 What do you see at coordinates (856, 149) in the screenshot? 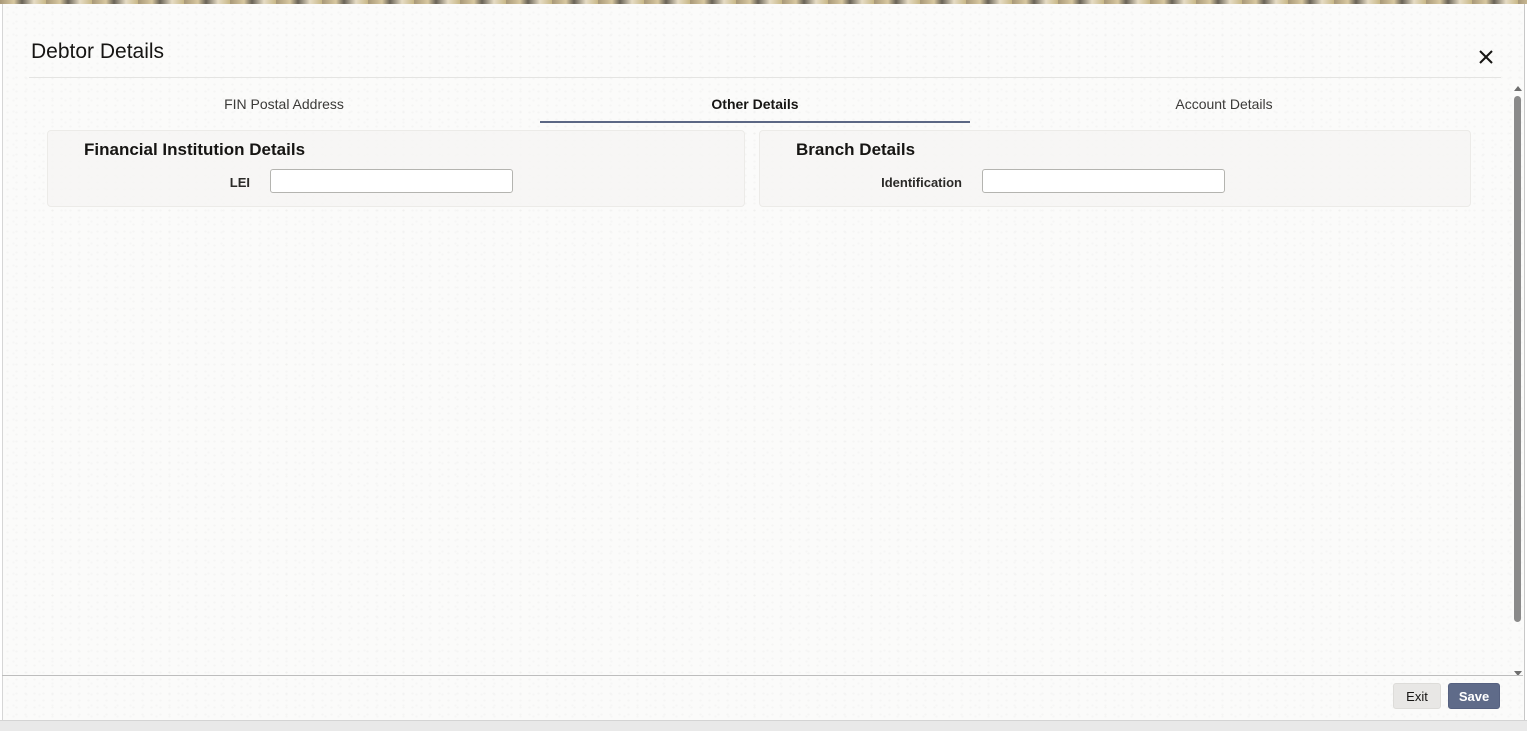
I see `branch-heading: Branch Details` at bounding box center [856, 149].